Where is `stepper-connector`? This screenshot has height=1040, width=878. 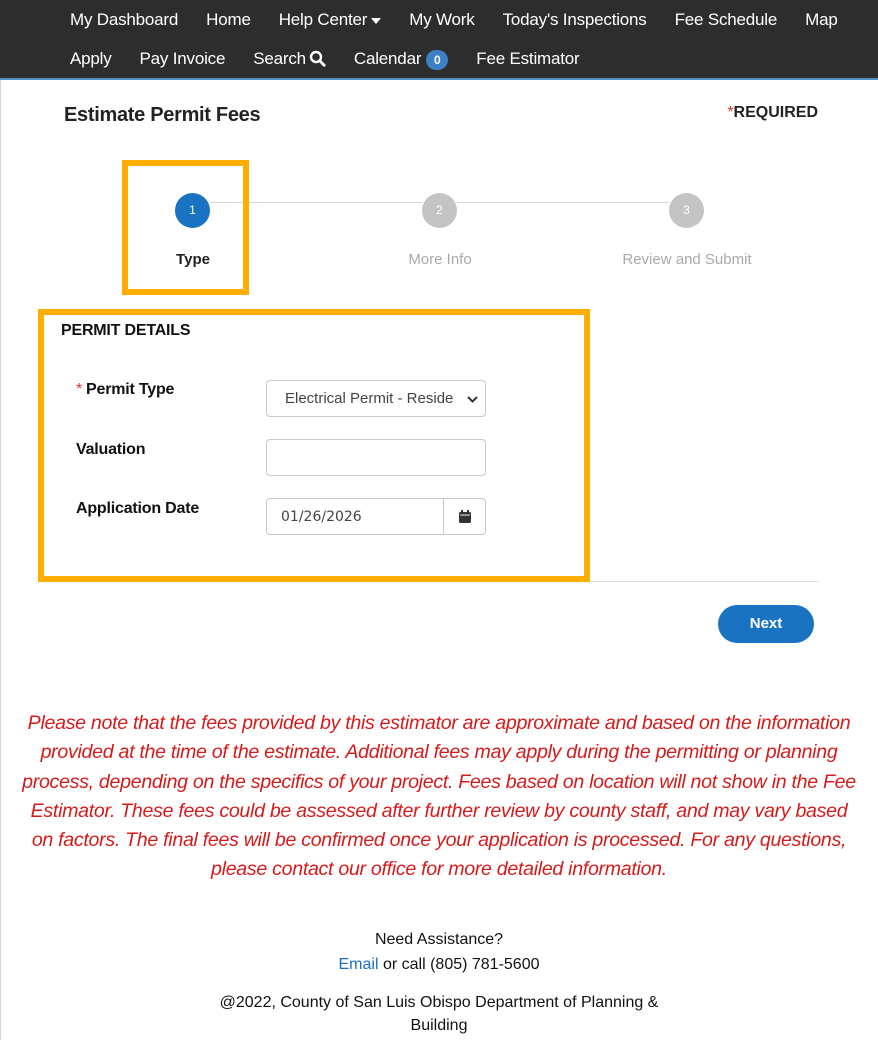
stepper-connector is located at coordinates (563, 202).